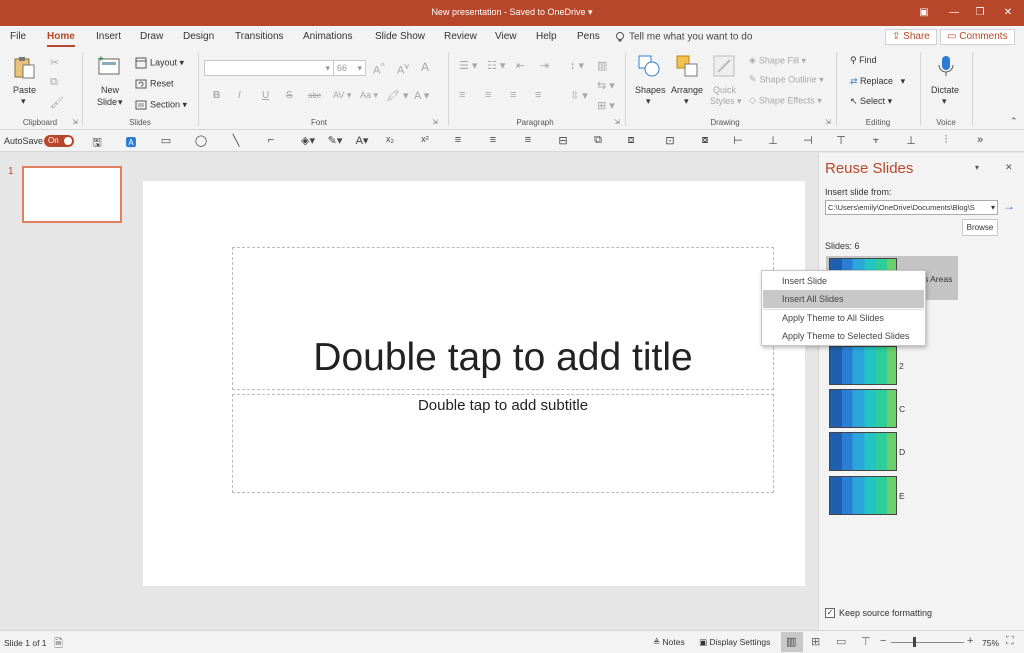  I want to click on font-color-icon: A ▾, so click(421, 95).